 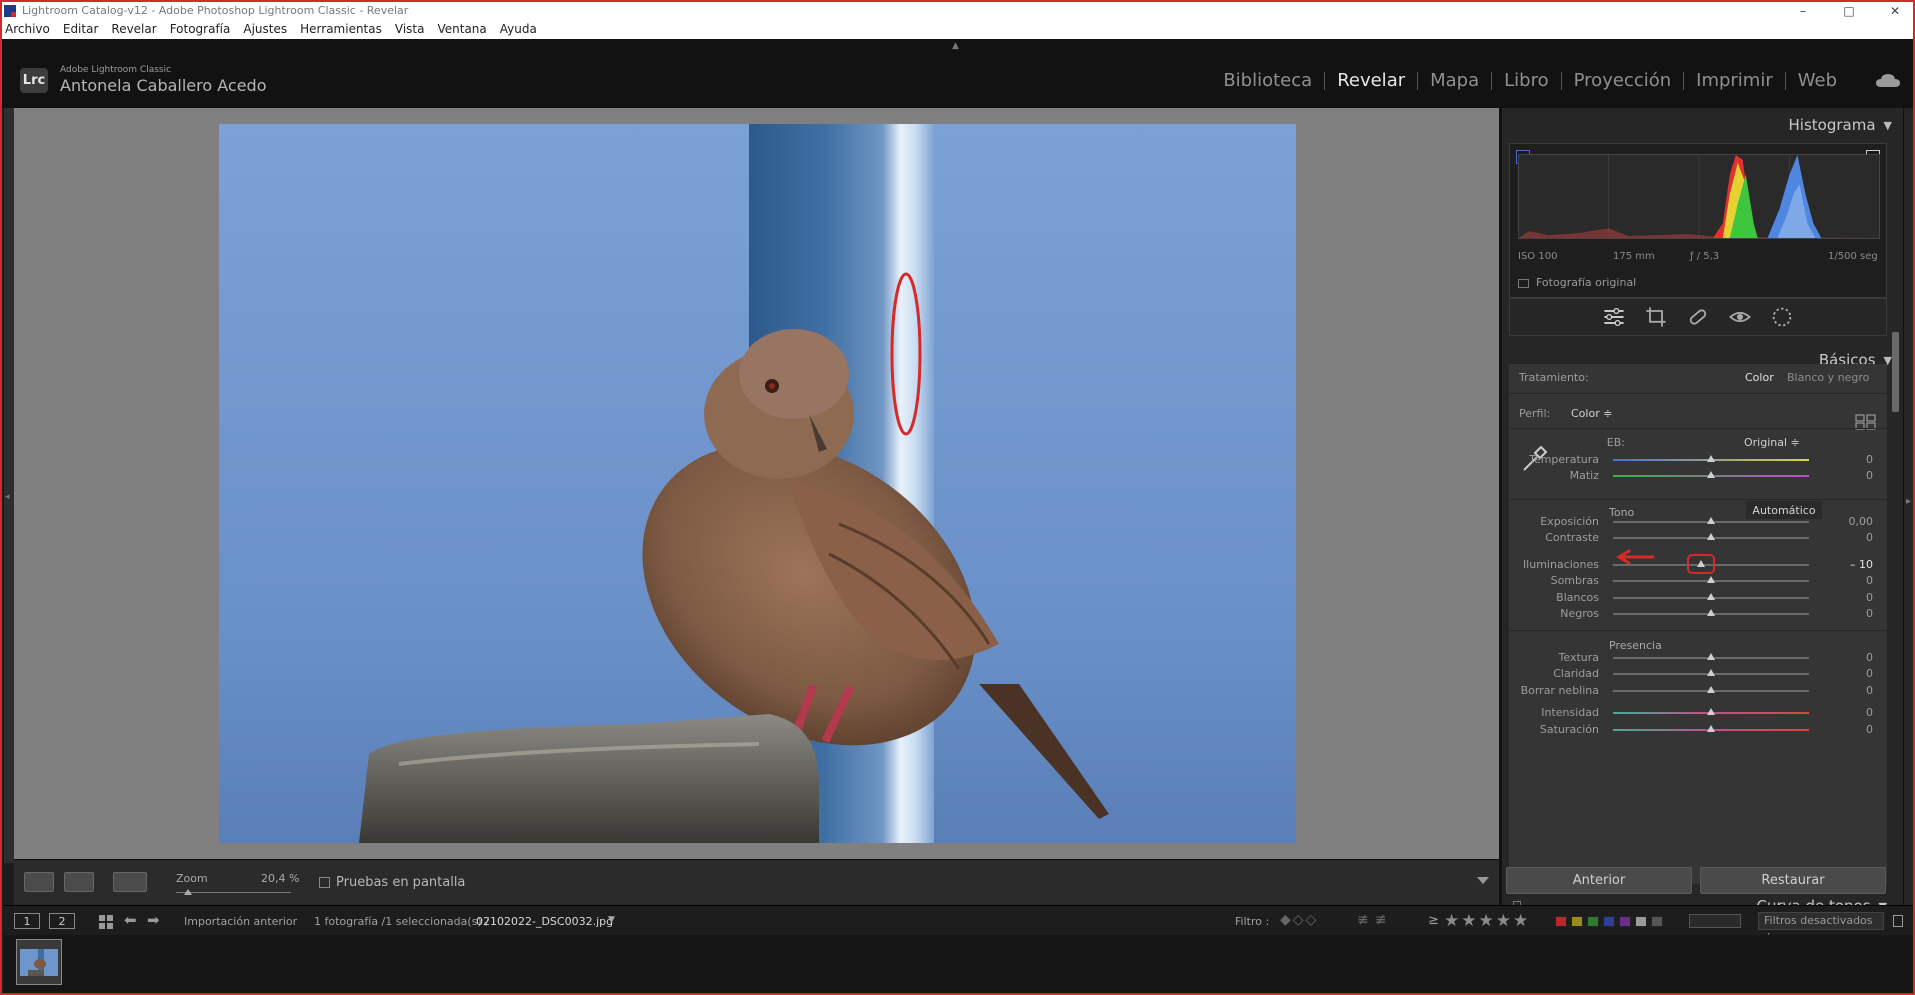 I want to click on exif-iso: ISO 100, so click(x=1538, y=256).